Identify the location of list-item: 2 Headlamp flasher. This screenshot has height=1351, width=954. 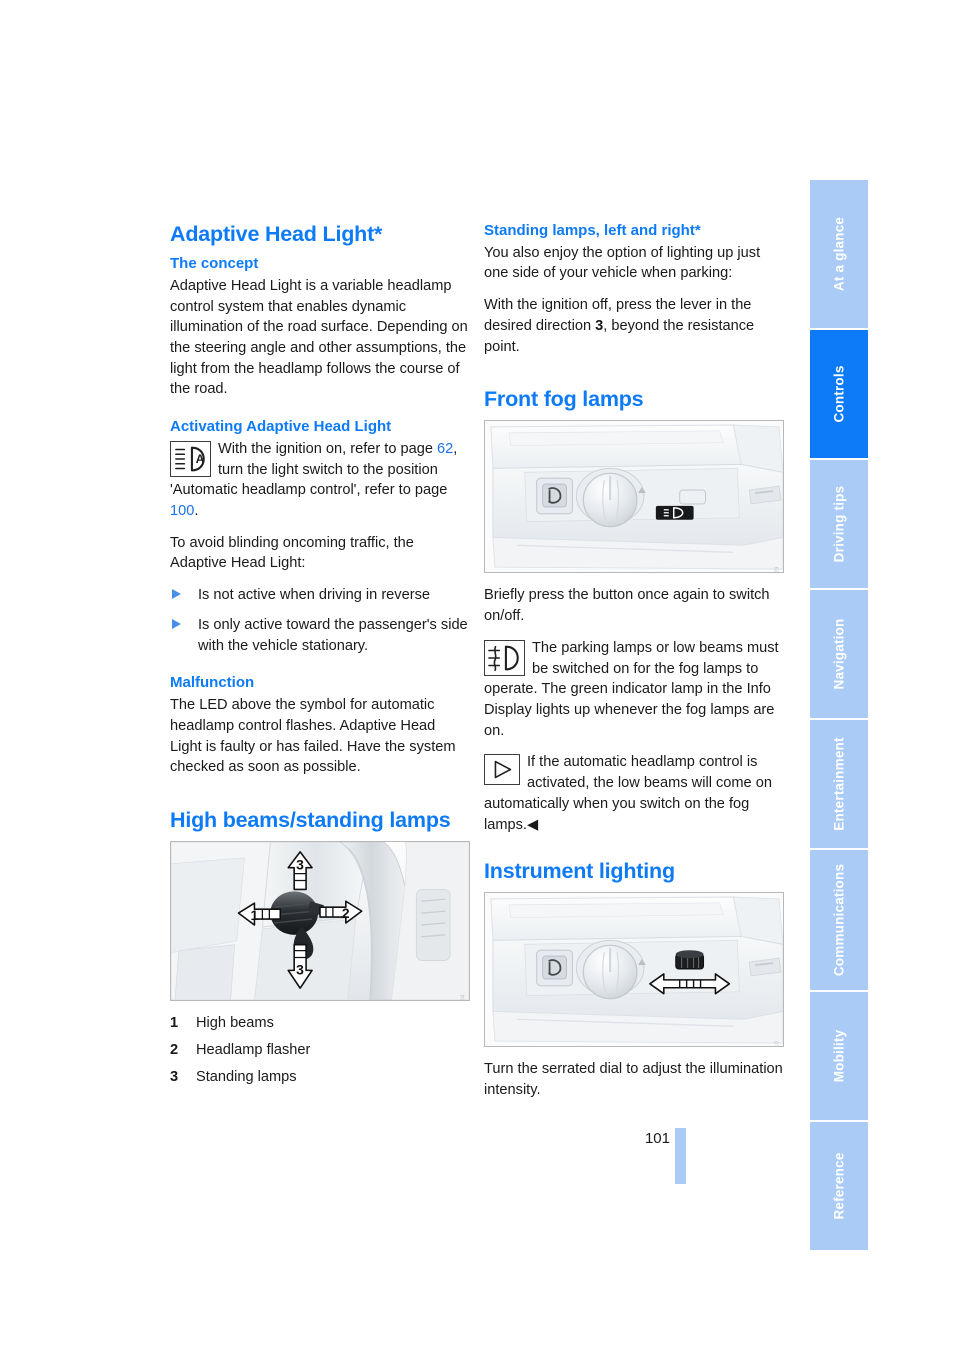
(320, 1050).